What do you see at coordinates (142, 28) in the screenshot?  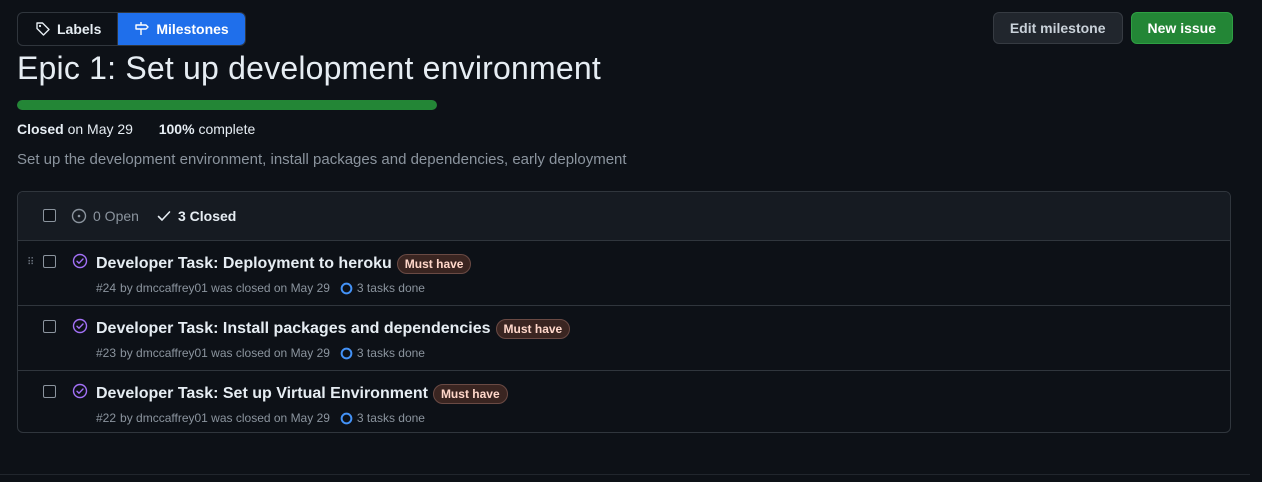 I see `milestone-icon` at bounding box center [142, 28].